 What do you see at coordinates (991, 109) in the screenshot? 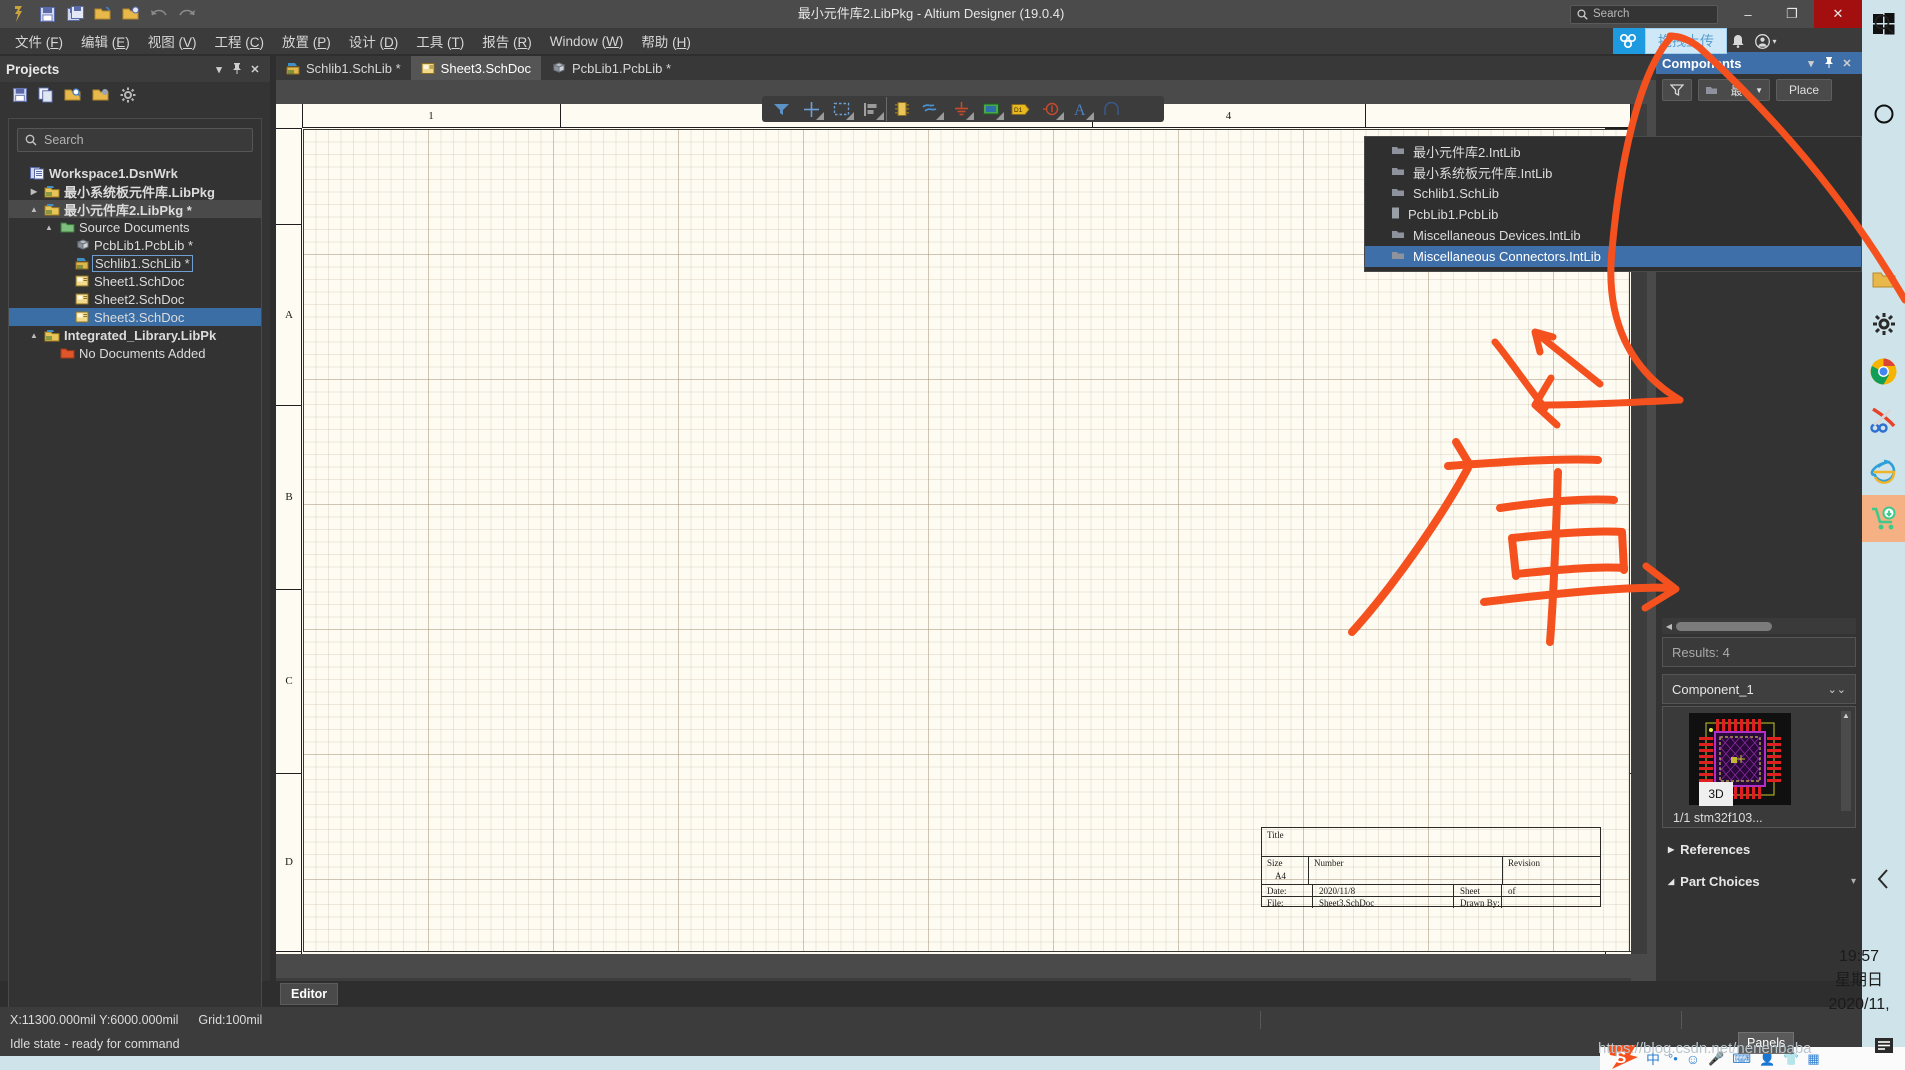
I see `place-sheet-symbol-icon` at bounding box center [991, 109].